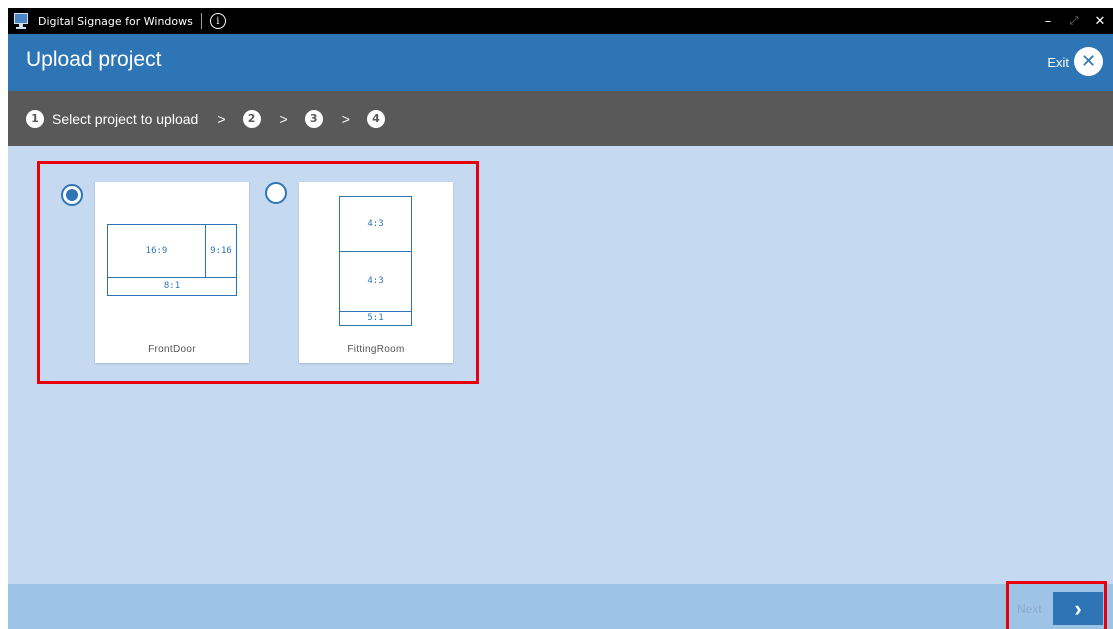 This screenshot has width=1113, height=629. What do you see at coordinates (258, 272) in the screenshot?
I see `project-list-highlight` at bounding box center [258, 272].